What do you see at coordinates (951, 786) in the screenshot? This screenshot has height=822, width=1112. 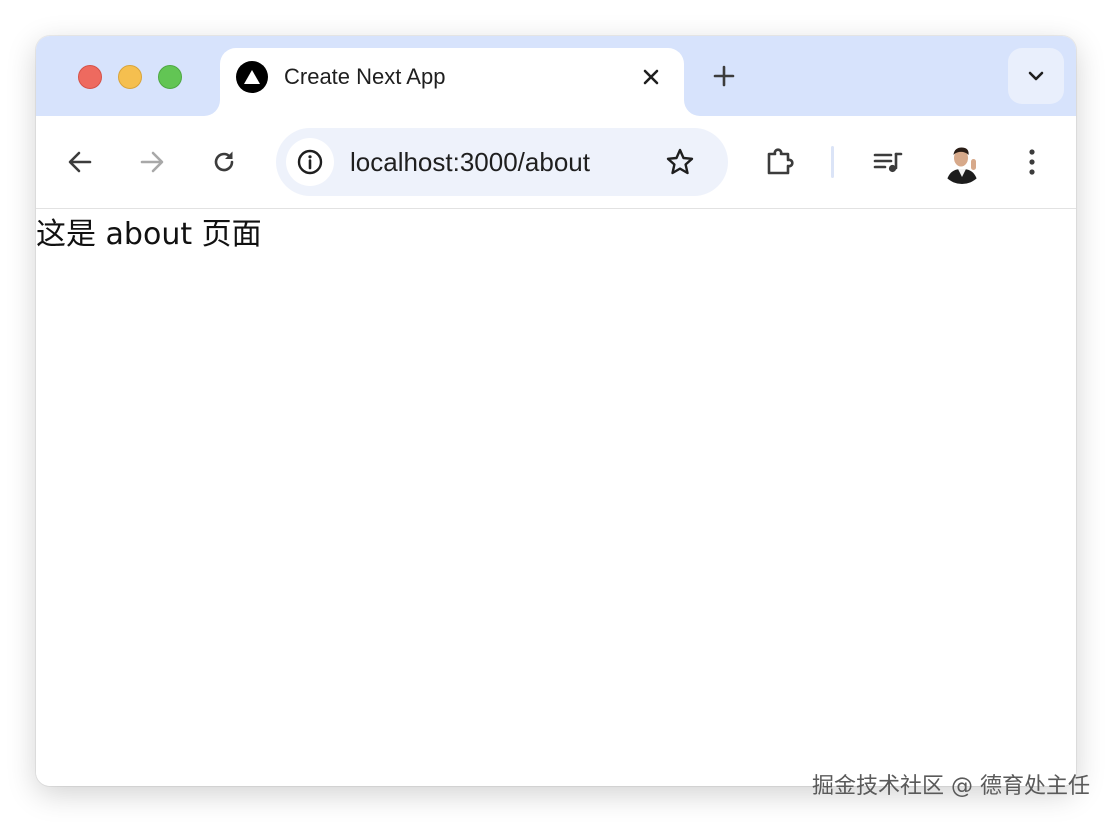 I see `watermark-text: 掘金技术社区 @ 德育处主任` at bounding box center [951, 786].